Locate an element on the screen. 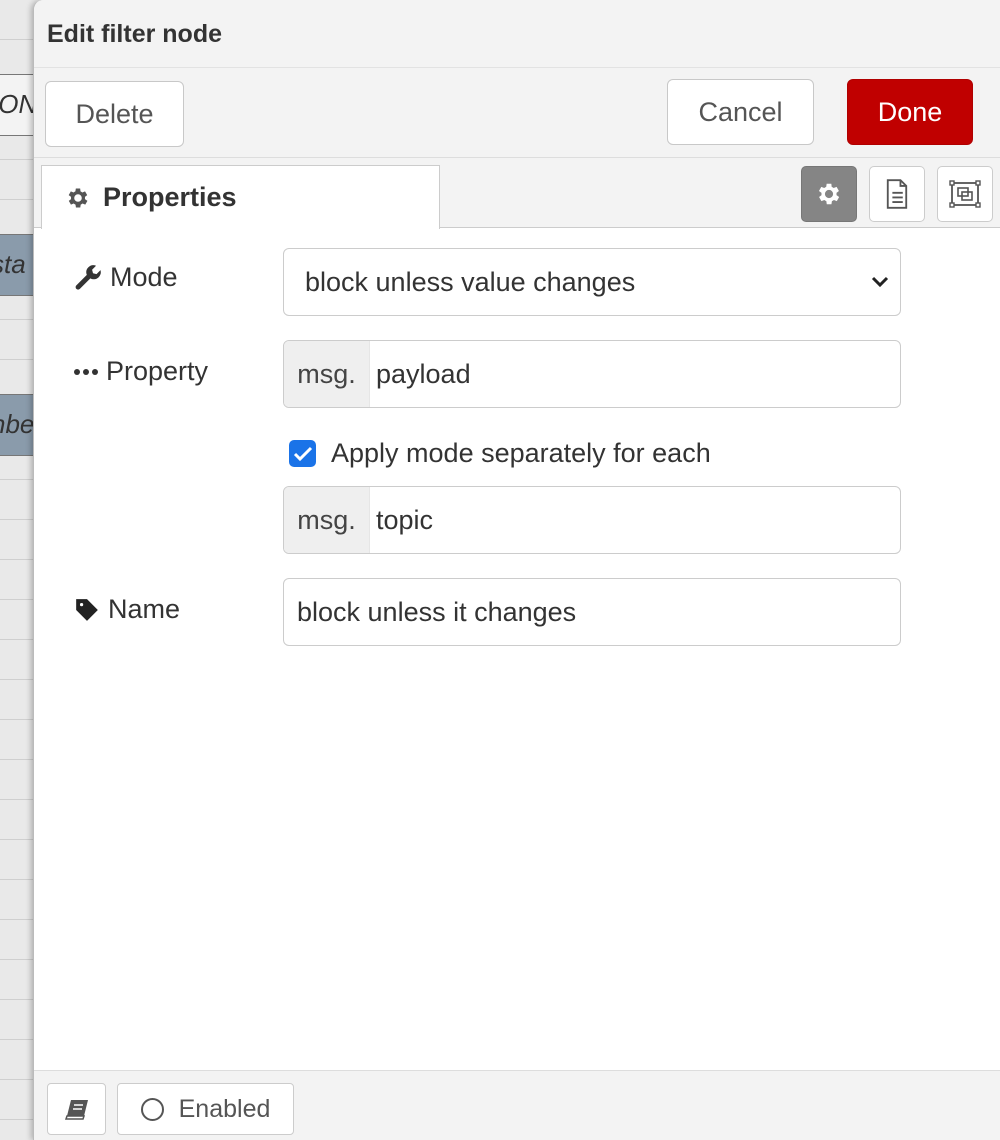 Image resolution: width=1000 pixels, height=1140 pixels. node-appearance-icon is located at coordinates (965, 194).